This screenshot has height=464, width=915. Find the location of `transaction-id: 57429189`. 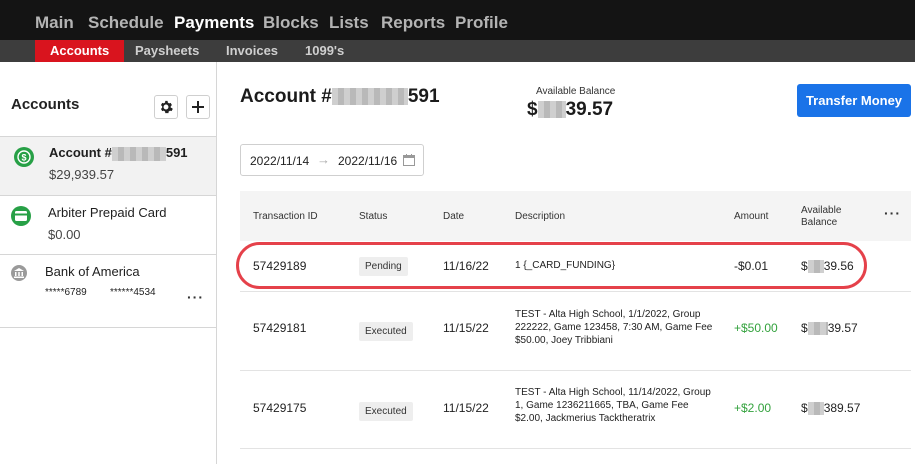

transaction-id: 57429189 is located at coordinates (280, 266).